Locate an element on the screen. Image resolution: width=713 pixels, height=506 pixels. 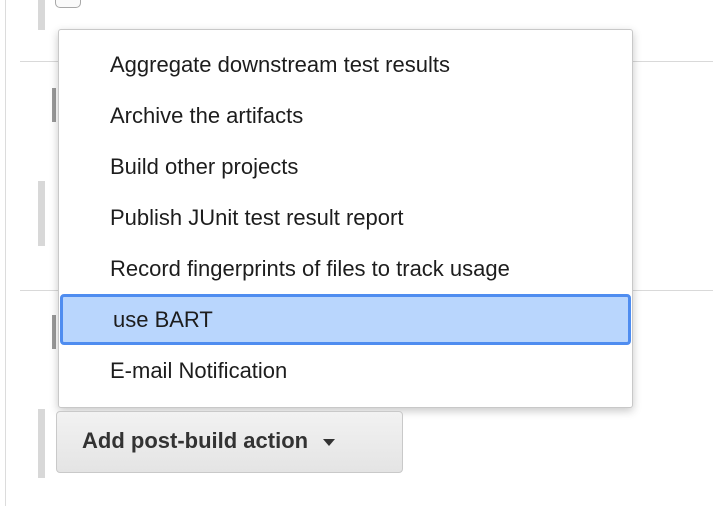
caret-down-icon is located at coordinates (329, 442).